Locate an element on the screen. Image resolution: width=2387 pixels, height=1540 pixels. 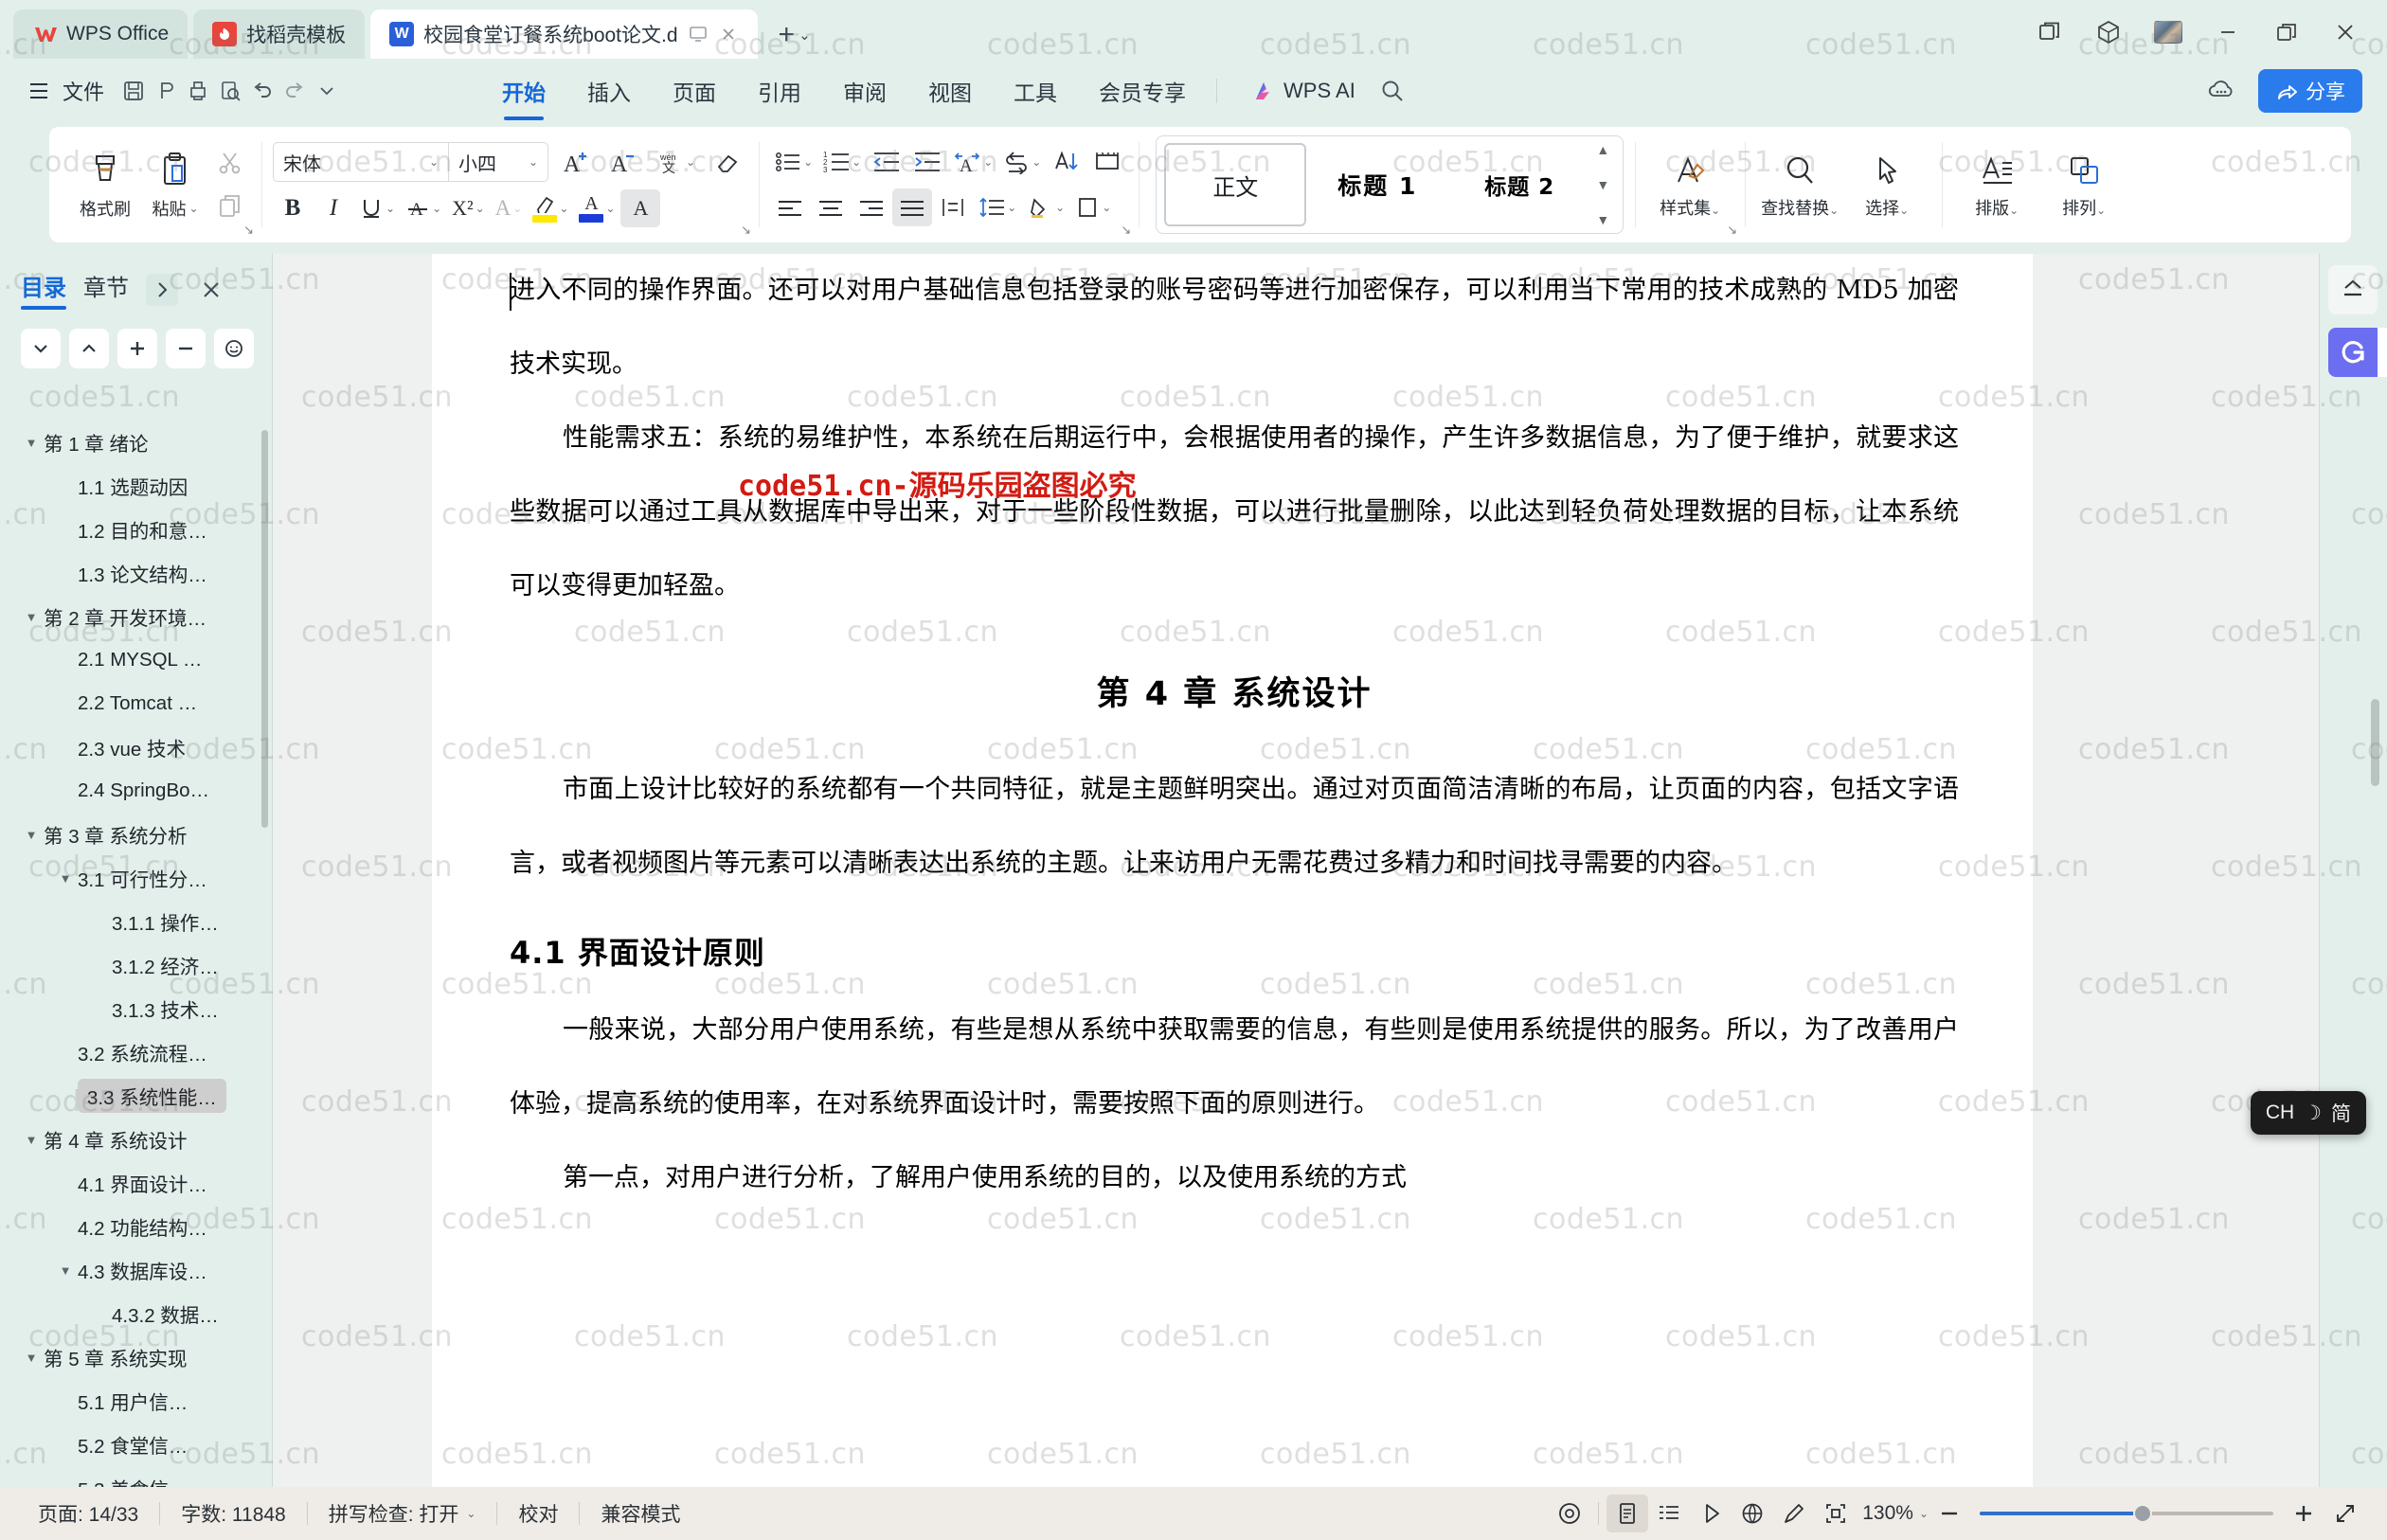
ribbon-tab-tools: 工具 is located at coordinates (1035, 91).